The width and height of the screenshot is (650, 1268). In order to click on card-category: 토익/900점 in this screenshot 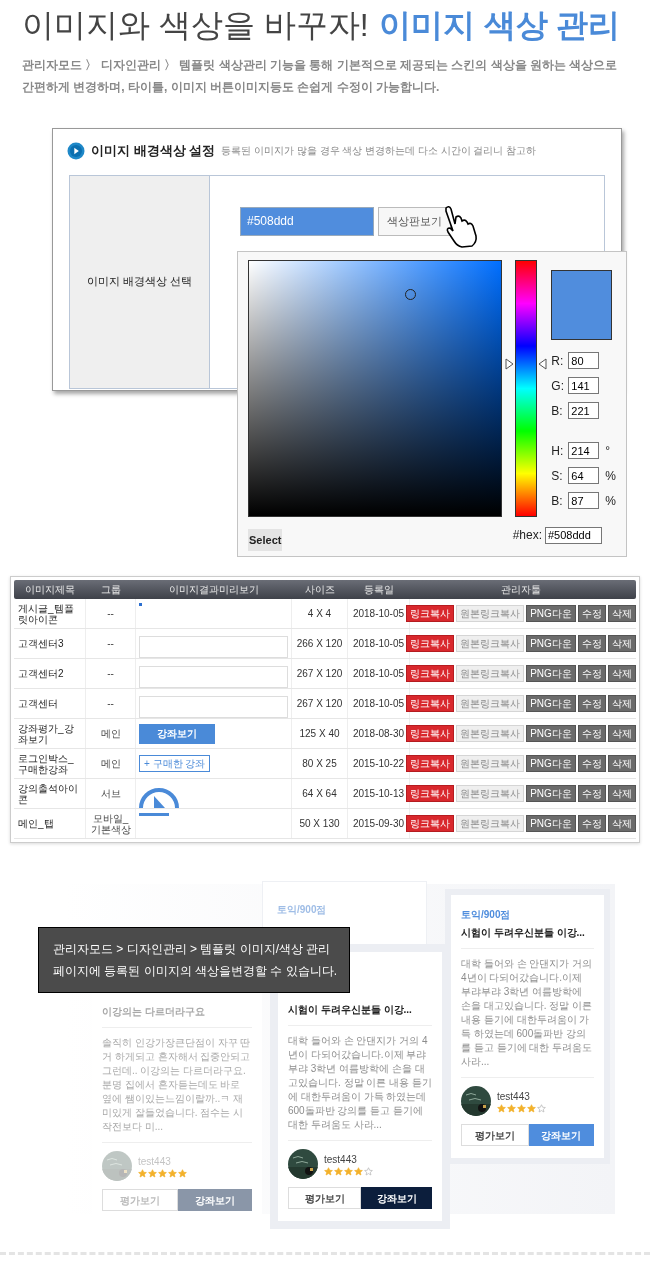, I will do `click(486, 915)`.